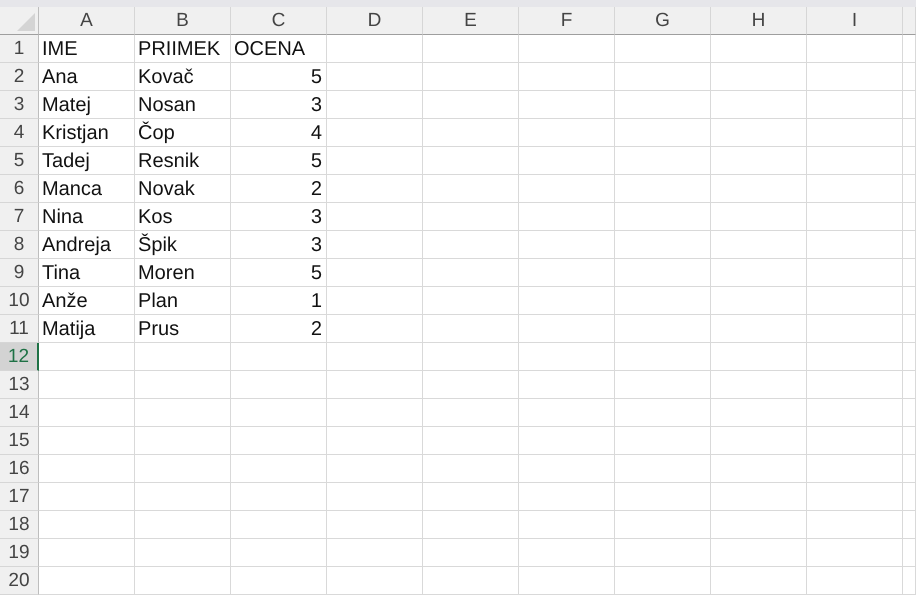 The width and height of the screenshot is (916, 604). I want to click on table-cell: Nosan, so click(183, 105).